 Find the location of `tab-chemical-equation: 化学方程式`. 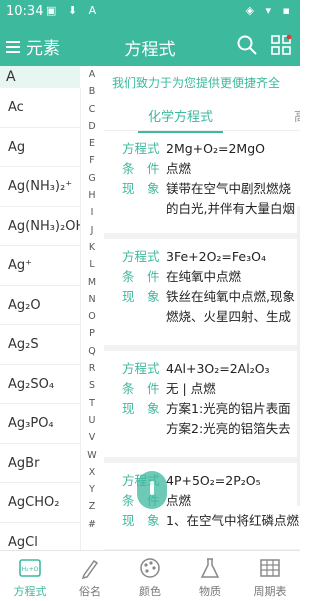

tab-chemical-equation: 化学方程式 is located at coordinates (180, 119).